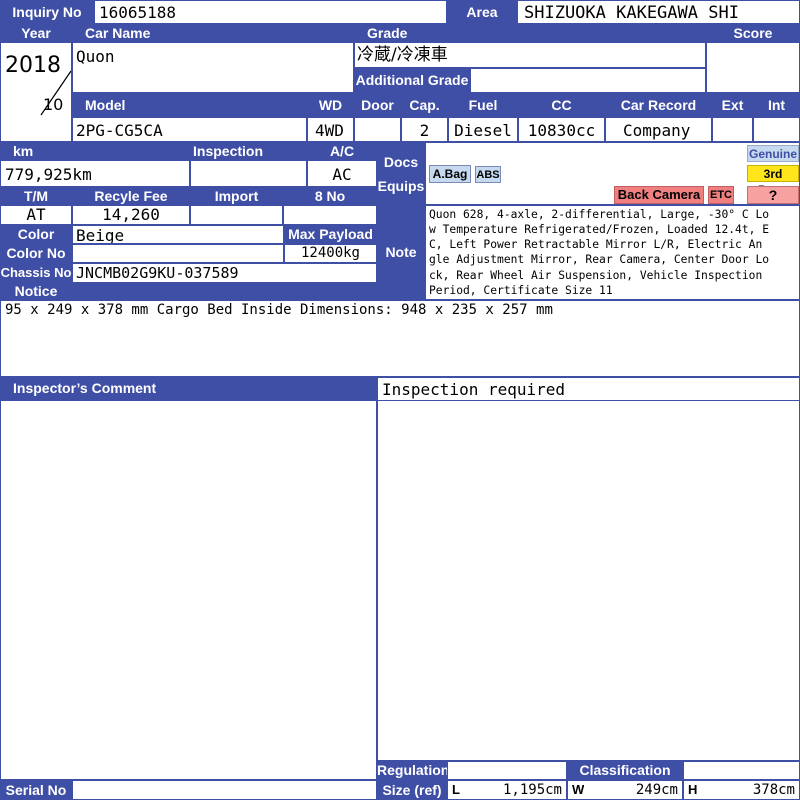 The width and height of the screenshot is (800, 800). Describe the element at coordinates (561, 129) in the screenshot. I see `cc-value: 10830cc` at that location.